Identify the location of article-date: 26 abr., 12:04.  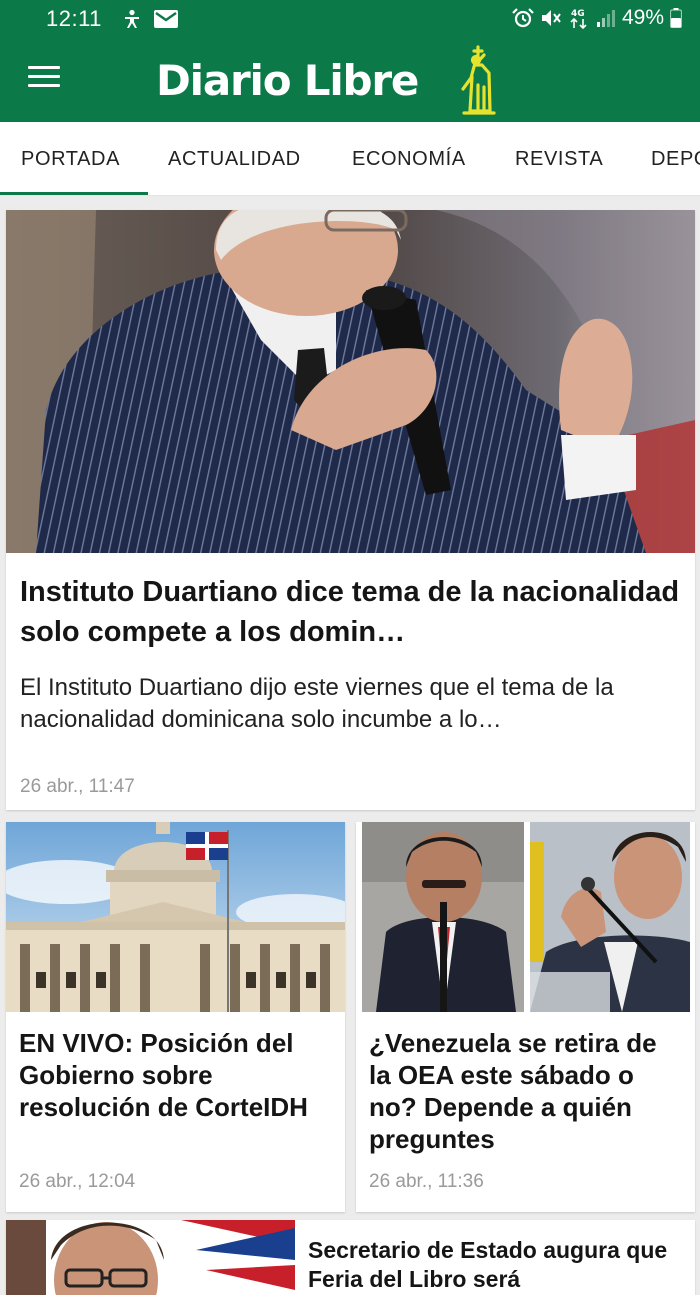
(77, 1181).